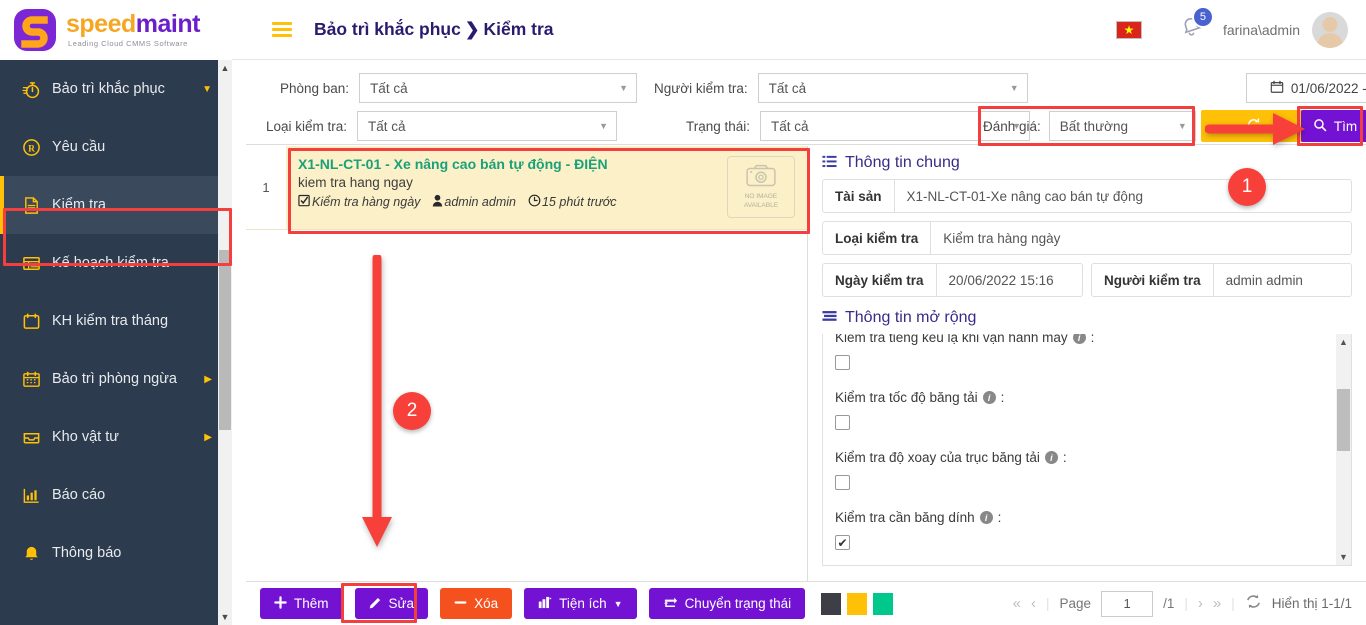  What do you see at coordinates (1261, 30) in the screenshot?
I see `username-label: farina\admin` at bounding box center [1261, 30].